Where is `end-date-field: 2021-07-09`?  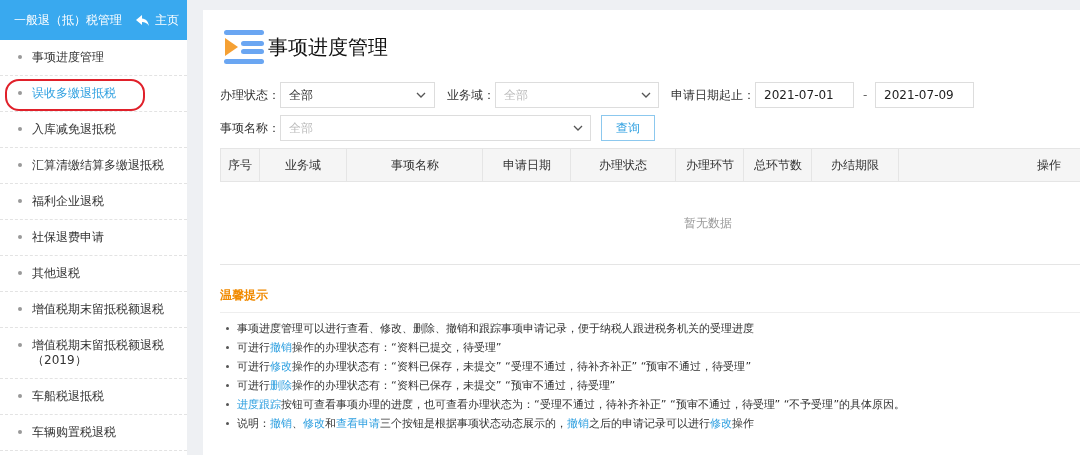
end-date-field: 2021-07-09 is located at coordinates (924, 95).